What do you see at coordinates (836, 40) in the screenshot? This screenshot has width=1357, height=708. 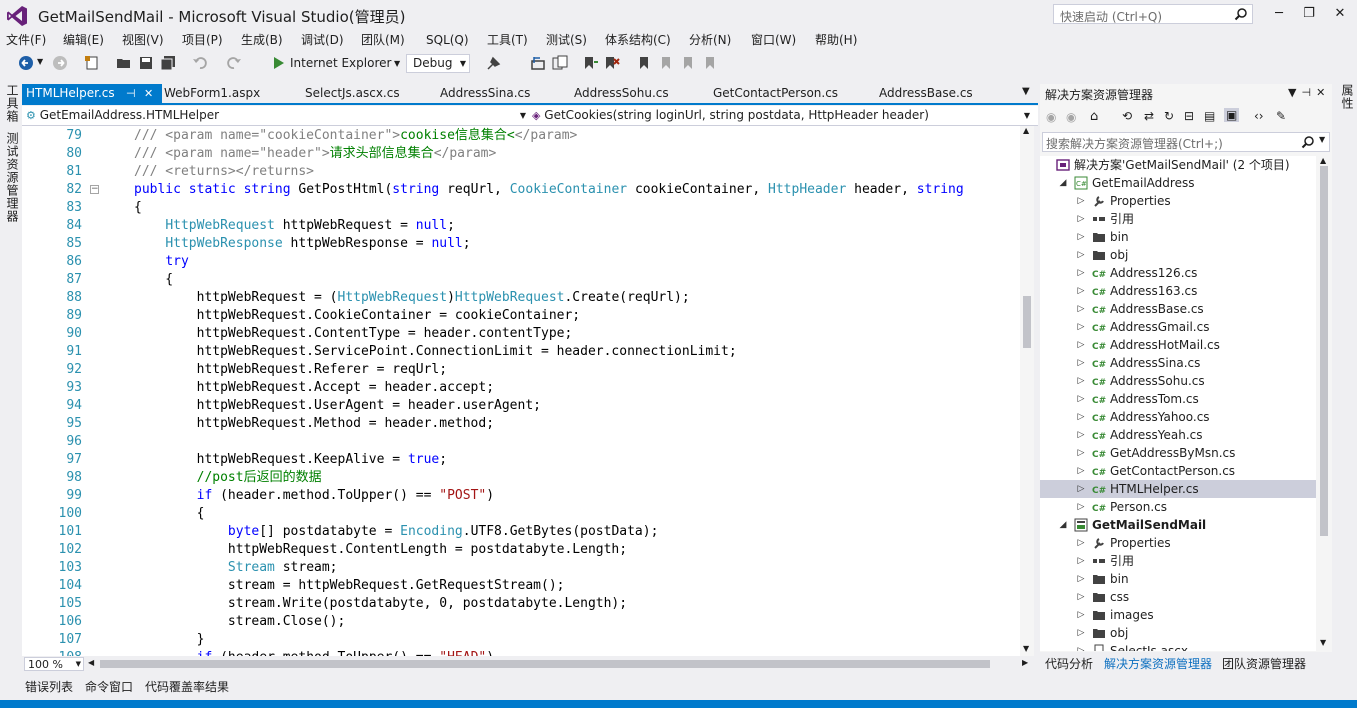 I see `menu-help: 帮助(H)` at bounding box center [836, 40].